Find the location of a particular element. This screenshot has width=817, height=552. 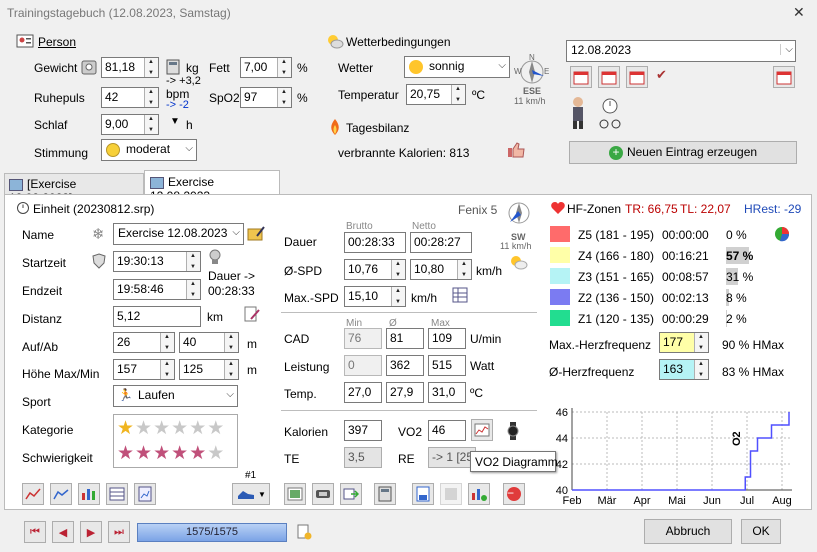

calculator-button is located at coordinates (385, 494).